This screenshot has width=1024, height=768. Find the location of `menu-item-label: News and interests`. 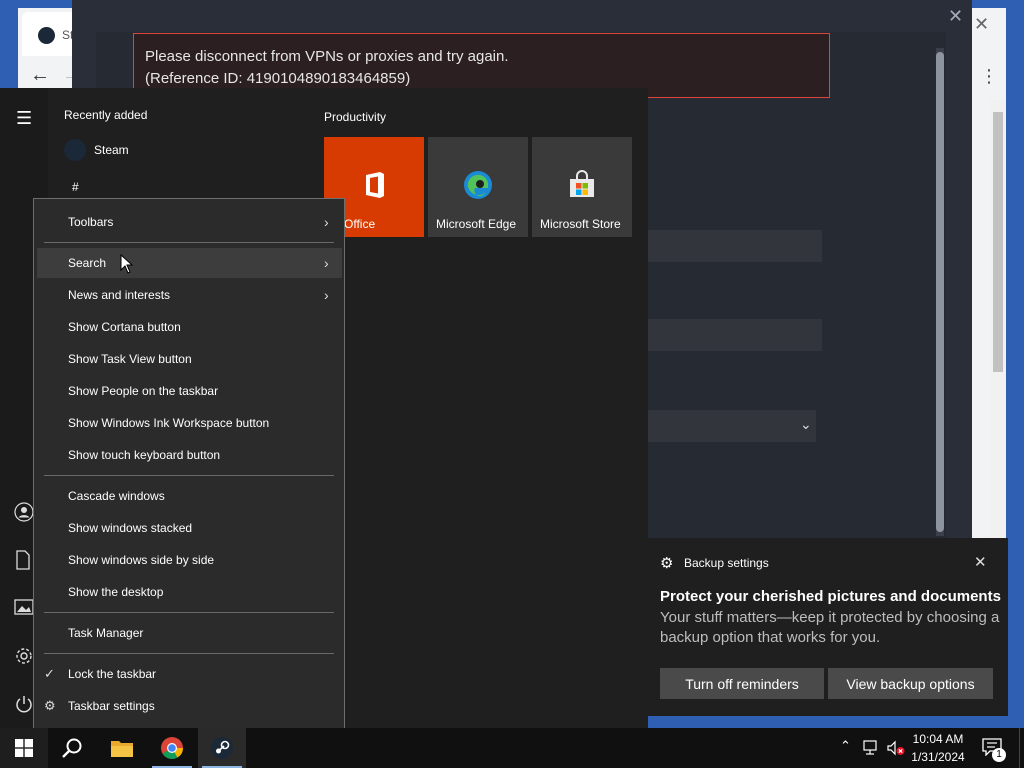

menu-item-label: News and interests is located at coordinates (119, 295).